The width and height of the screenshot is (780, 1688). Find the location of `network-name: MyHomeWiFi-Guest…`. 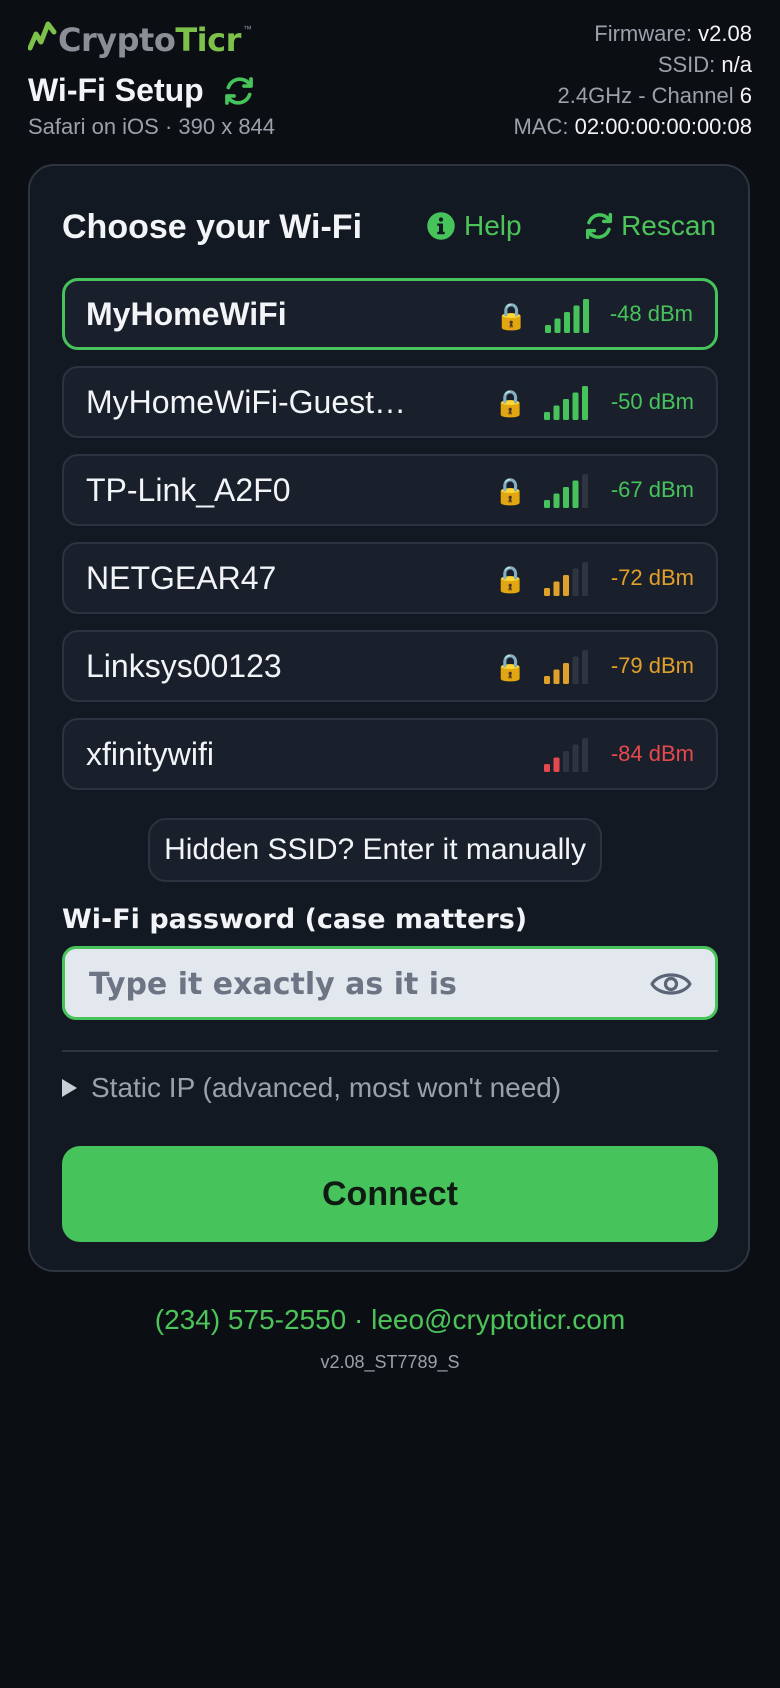

network-name: MyHomeWiFi-Guest… is located at coordinates (246, 401).